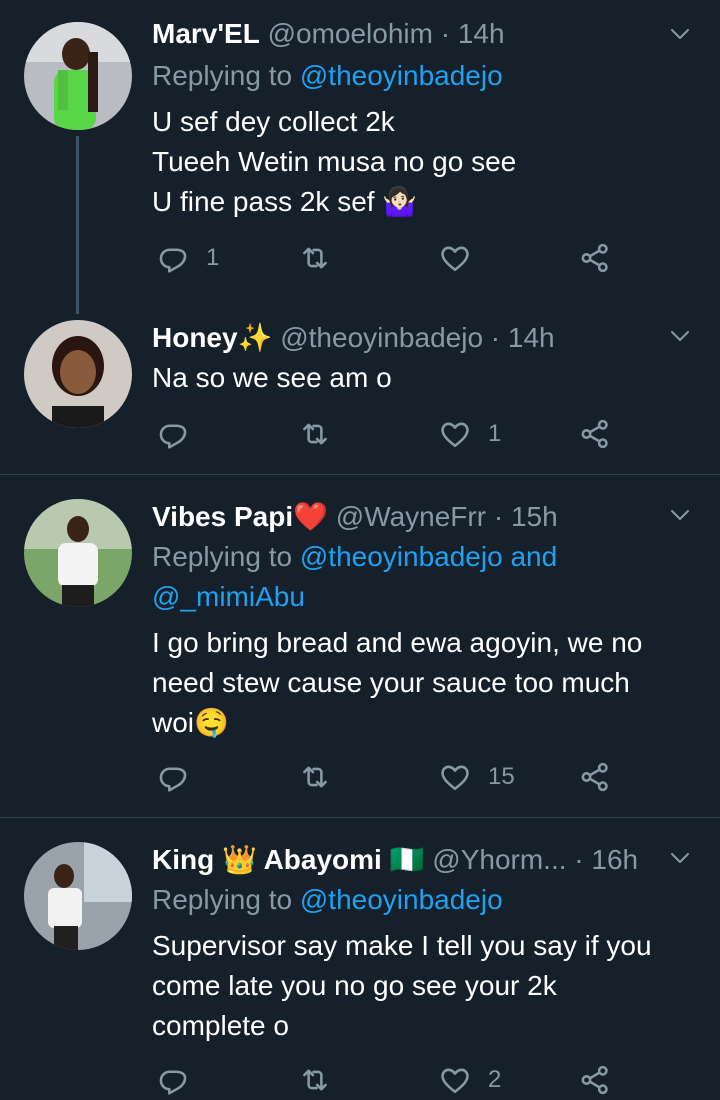 This screenshot has height=1100, width=720. Describe the element at coordinates (285, 201) in the screenshot. I see `tweet-text-line: U fine pass 2k sef 🤷🏻‍♀️` at that location.